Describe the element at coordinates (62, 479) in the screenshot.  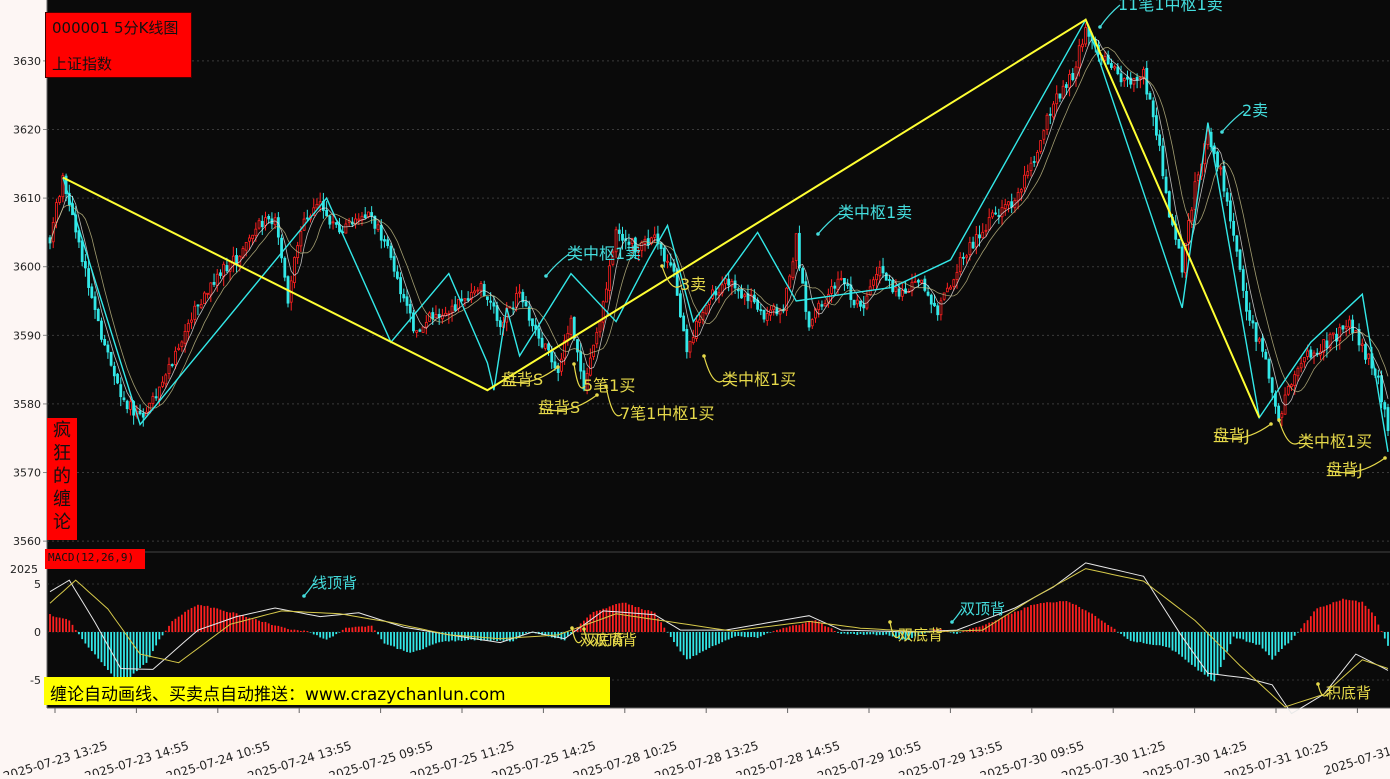
I see `brand-vertical-label: 疯 狂 的 缠 论` at that location.